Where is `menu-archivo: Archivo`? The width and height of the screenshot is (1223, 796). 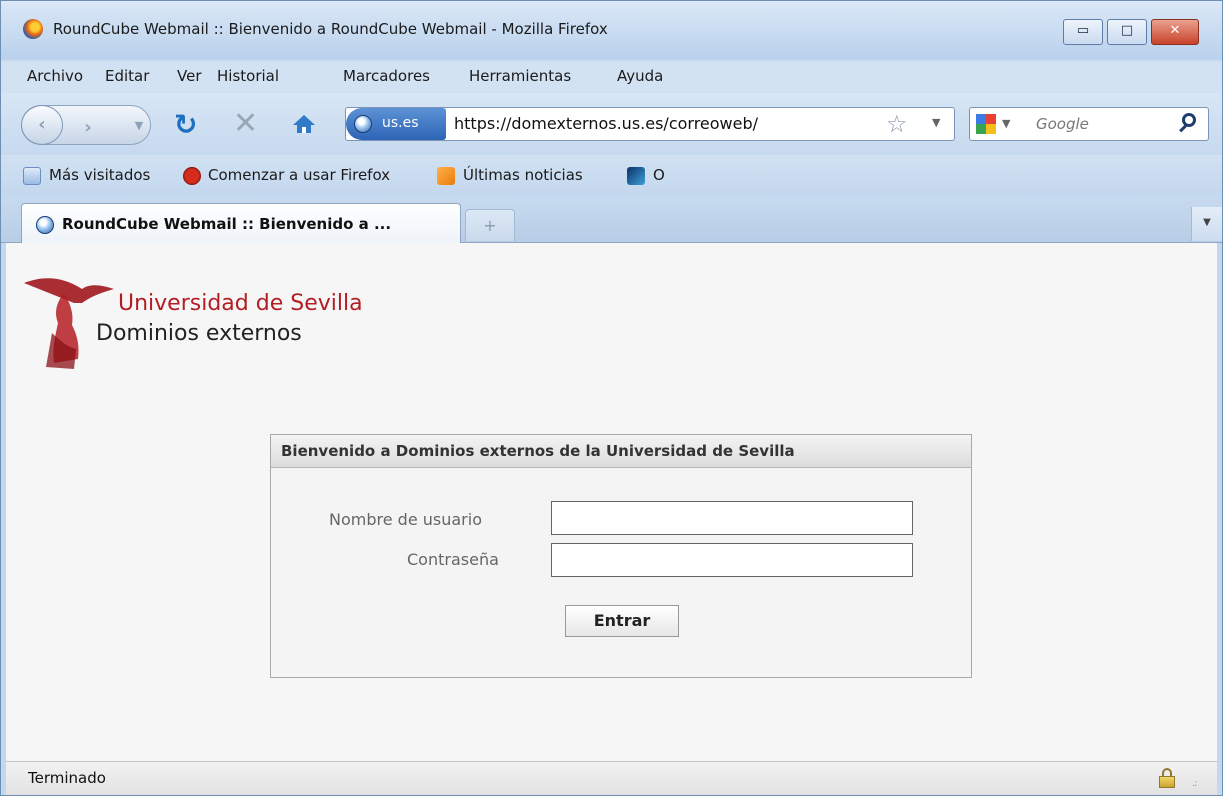
menu-archivo: Archivo is located at coordinates (55, 76).